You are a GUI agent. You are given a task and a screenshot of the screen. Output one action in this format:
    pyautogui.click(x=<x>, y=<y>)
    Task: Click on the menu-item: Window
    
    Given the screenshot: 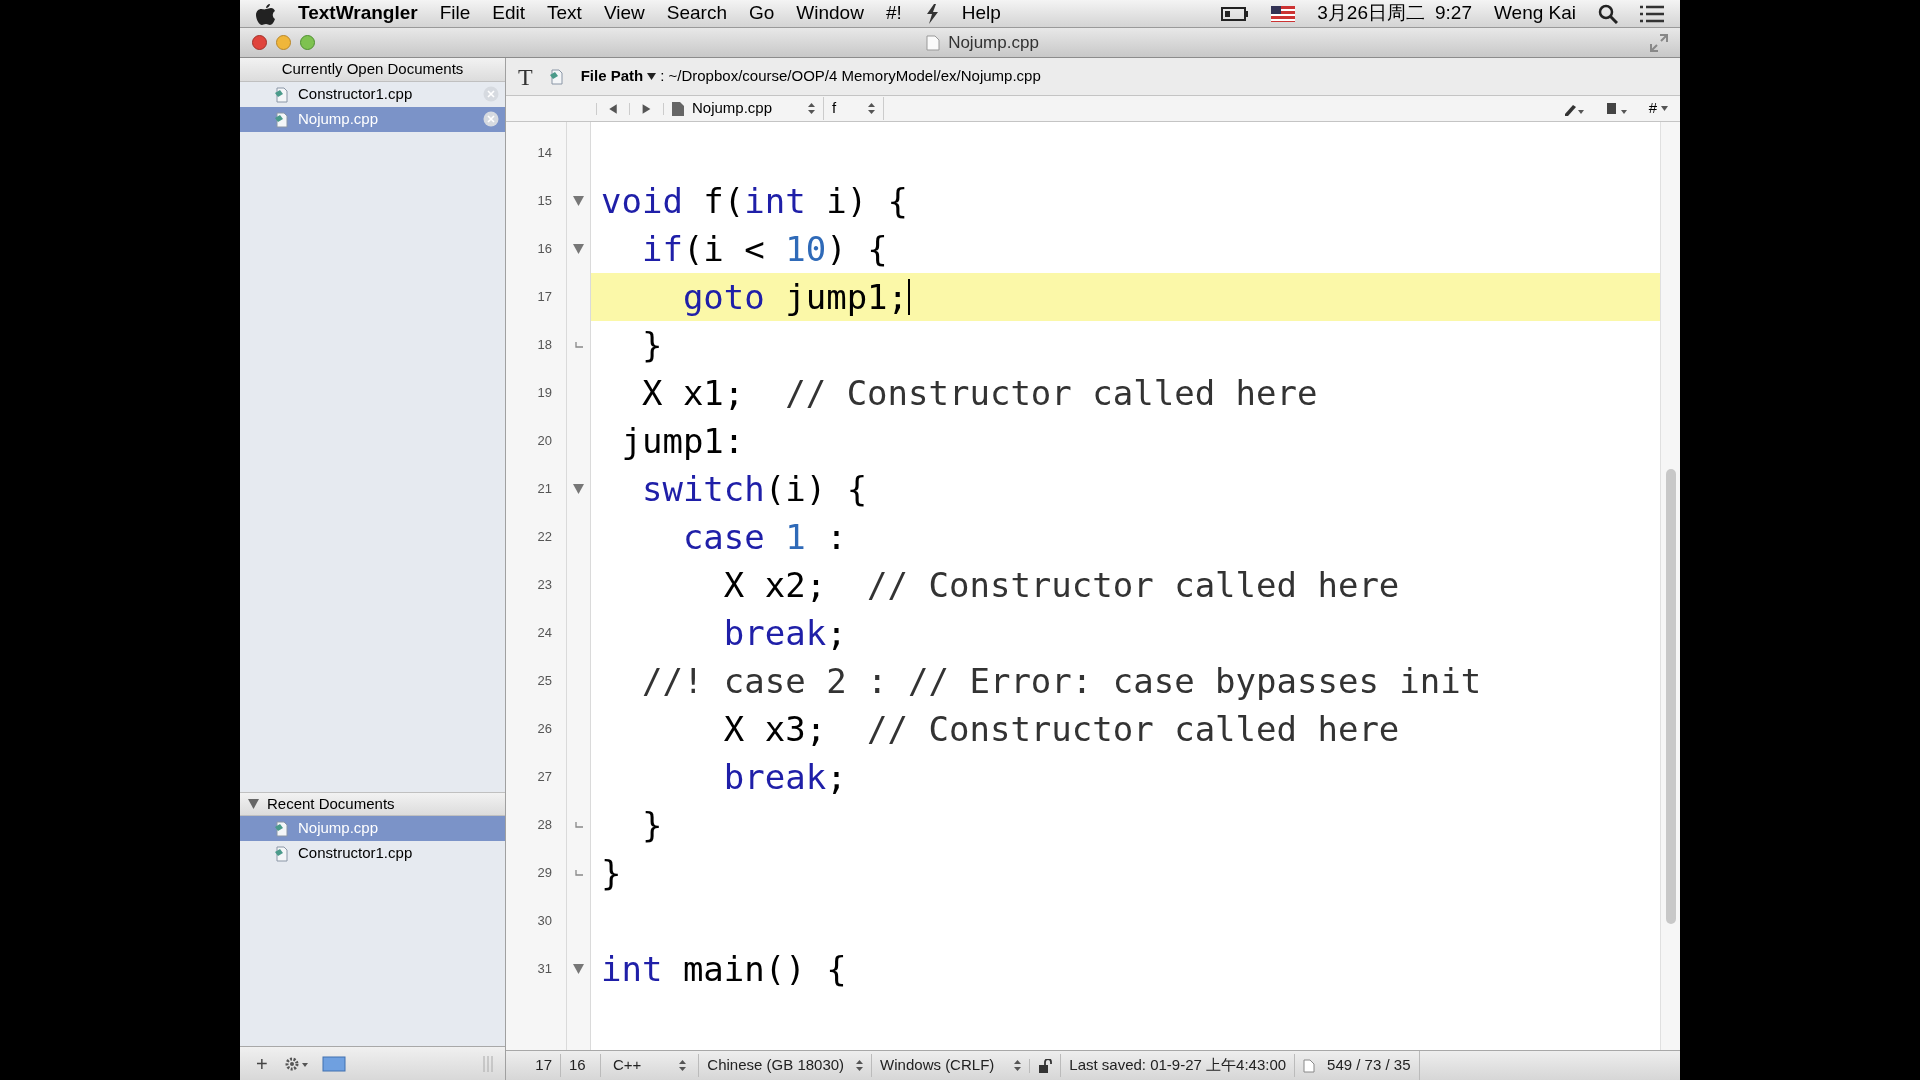 What is the action you would take?
    pyautogui.click(x=830, y=14)
    